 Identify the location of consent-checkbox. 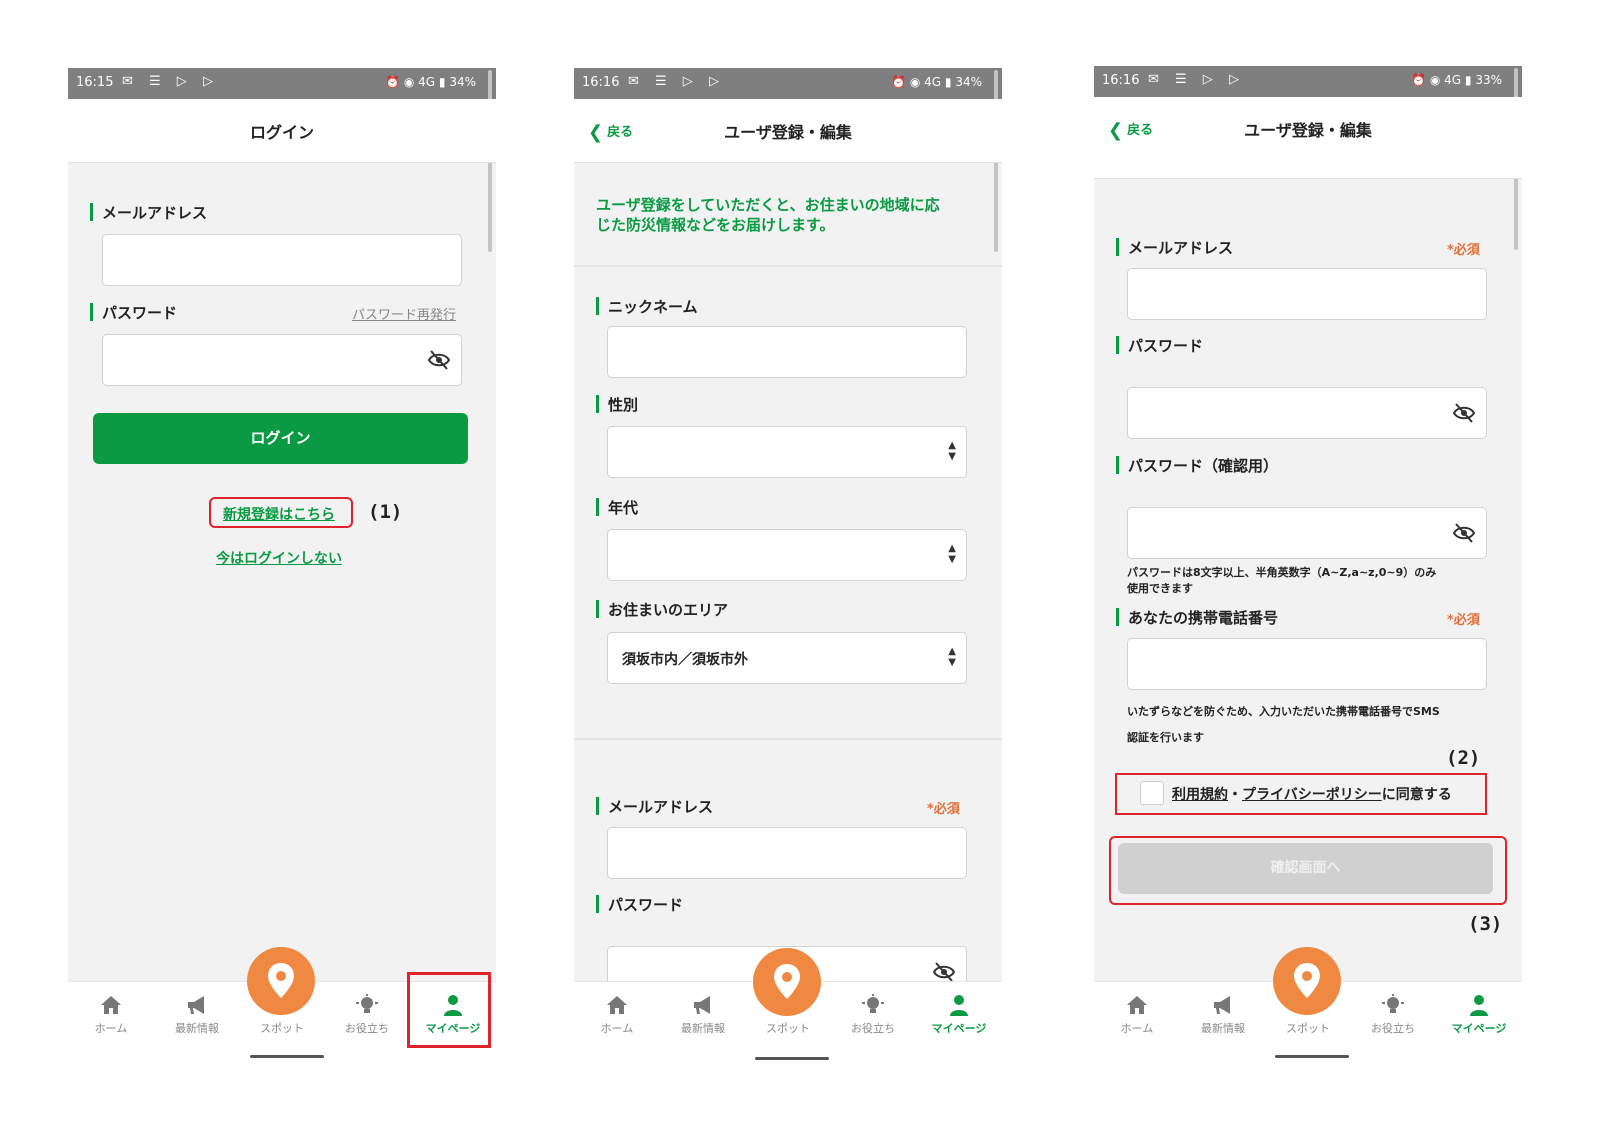
(1152, 793).